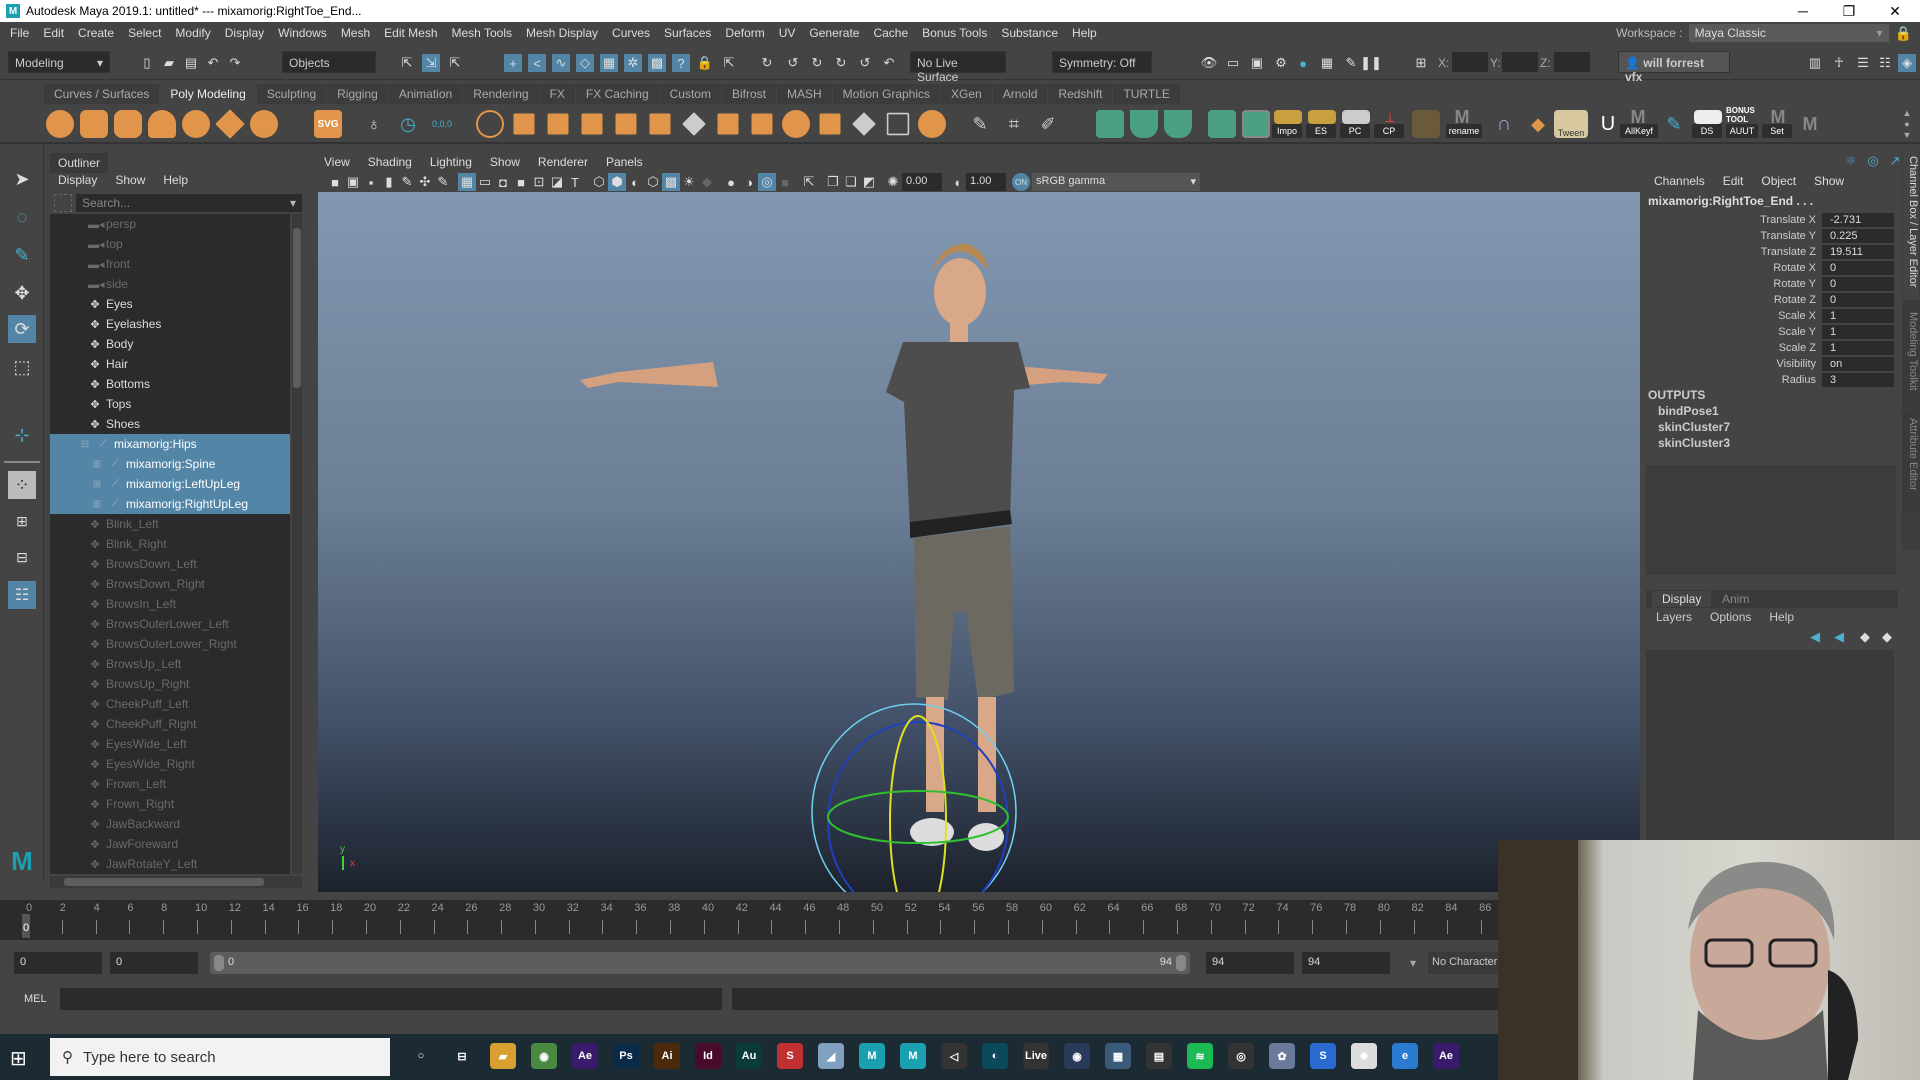 Image resolution: width=1920 pixels, height=1080 pixels. I want to click on outliner-item: ✥ Frown_Left, so click(170, 784).